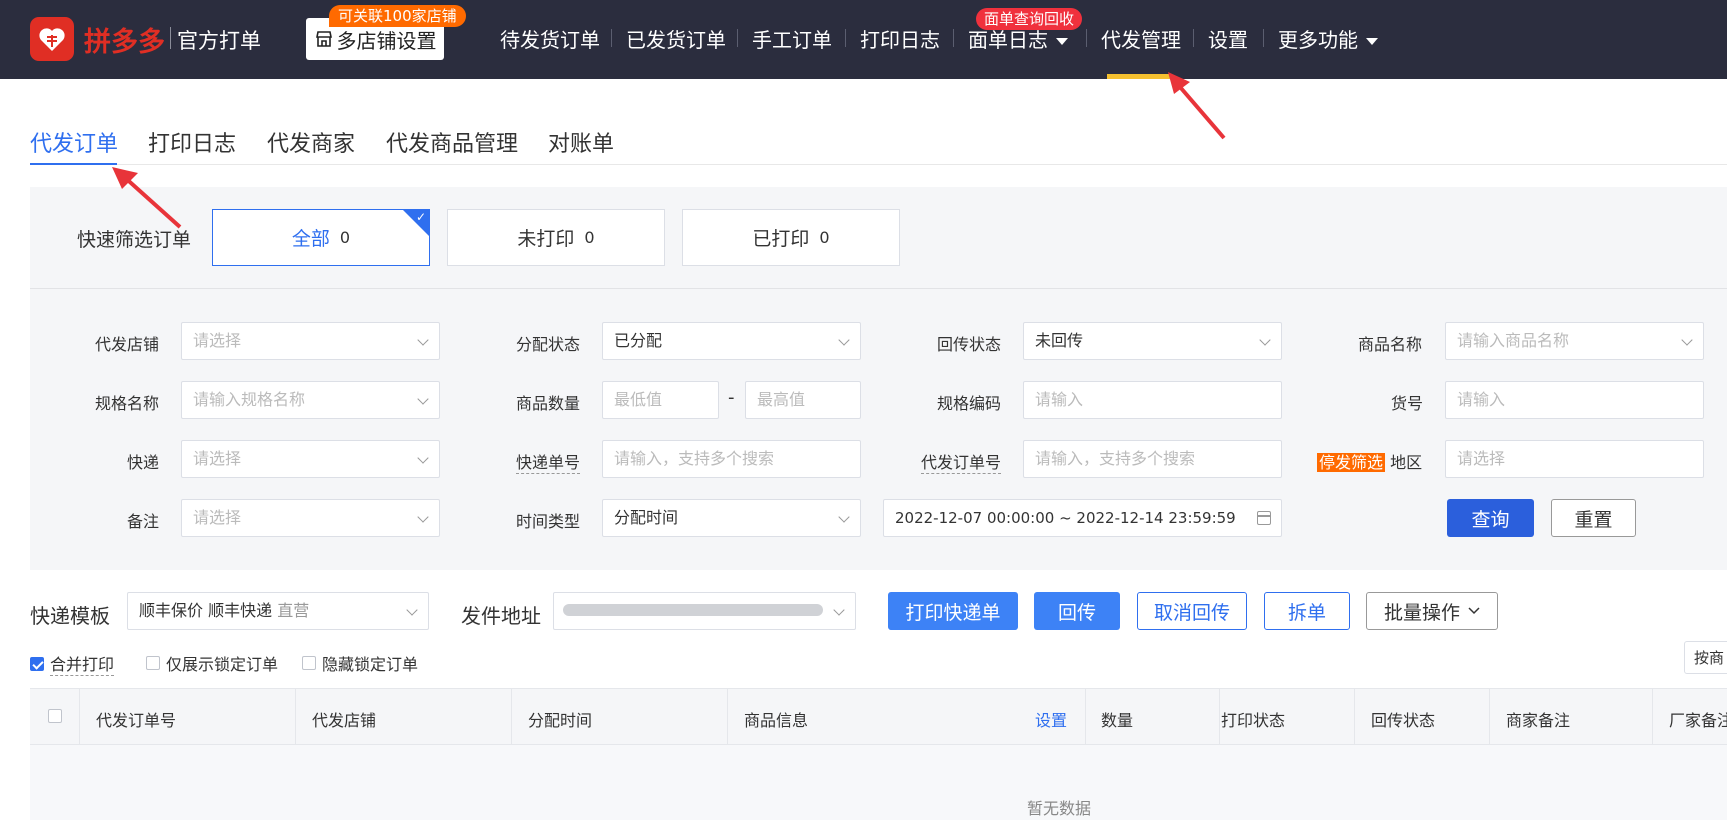 This screenshot has height=820, width=1727. I want to click on spec-name-placeholder: 请输入规格名称, so click(249, 399).